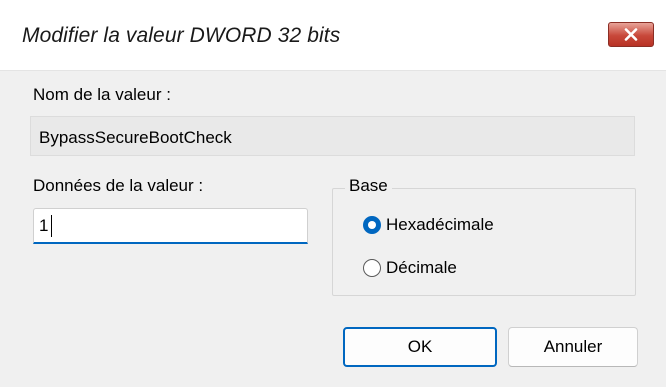  I want to click on cancel-button: Annuler, so click(573, 347).